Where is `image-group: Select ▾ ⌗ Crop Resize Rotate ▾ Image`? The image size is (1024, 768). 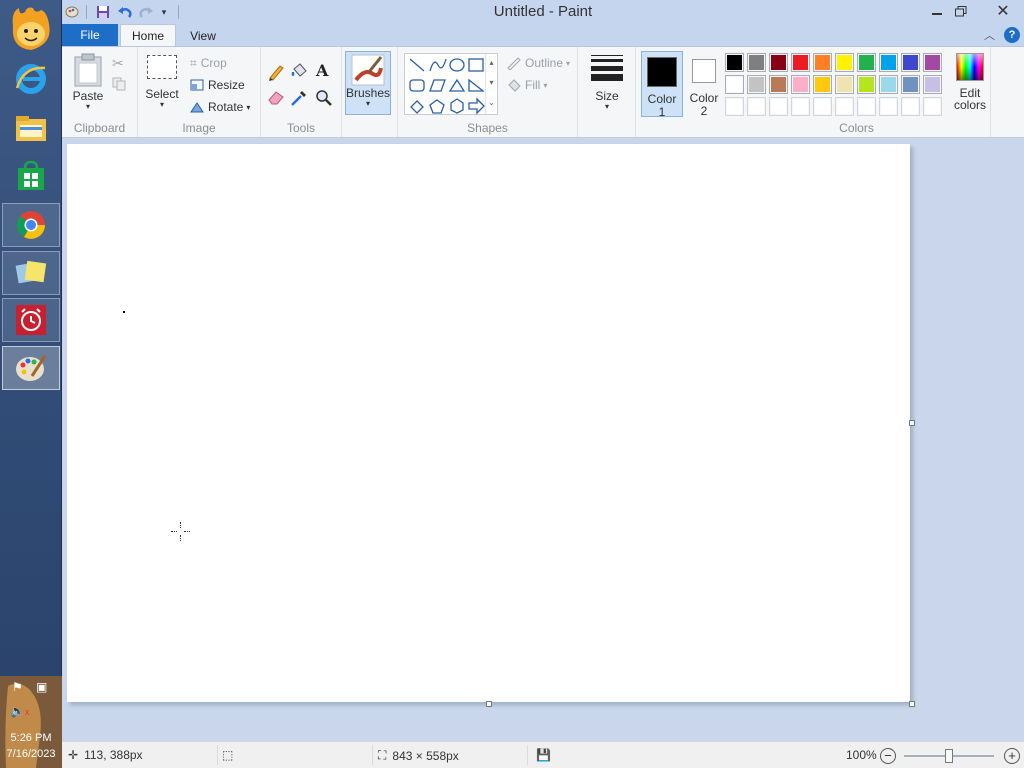 image-group: Select ▾ ⌗ Crop Resize Rotate ▾ Image is located at coordinates (199, 92).